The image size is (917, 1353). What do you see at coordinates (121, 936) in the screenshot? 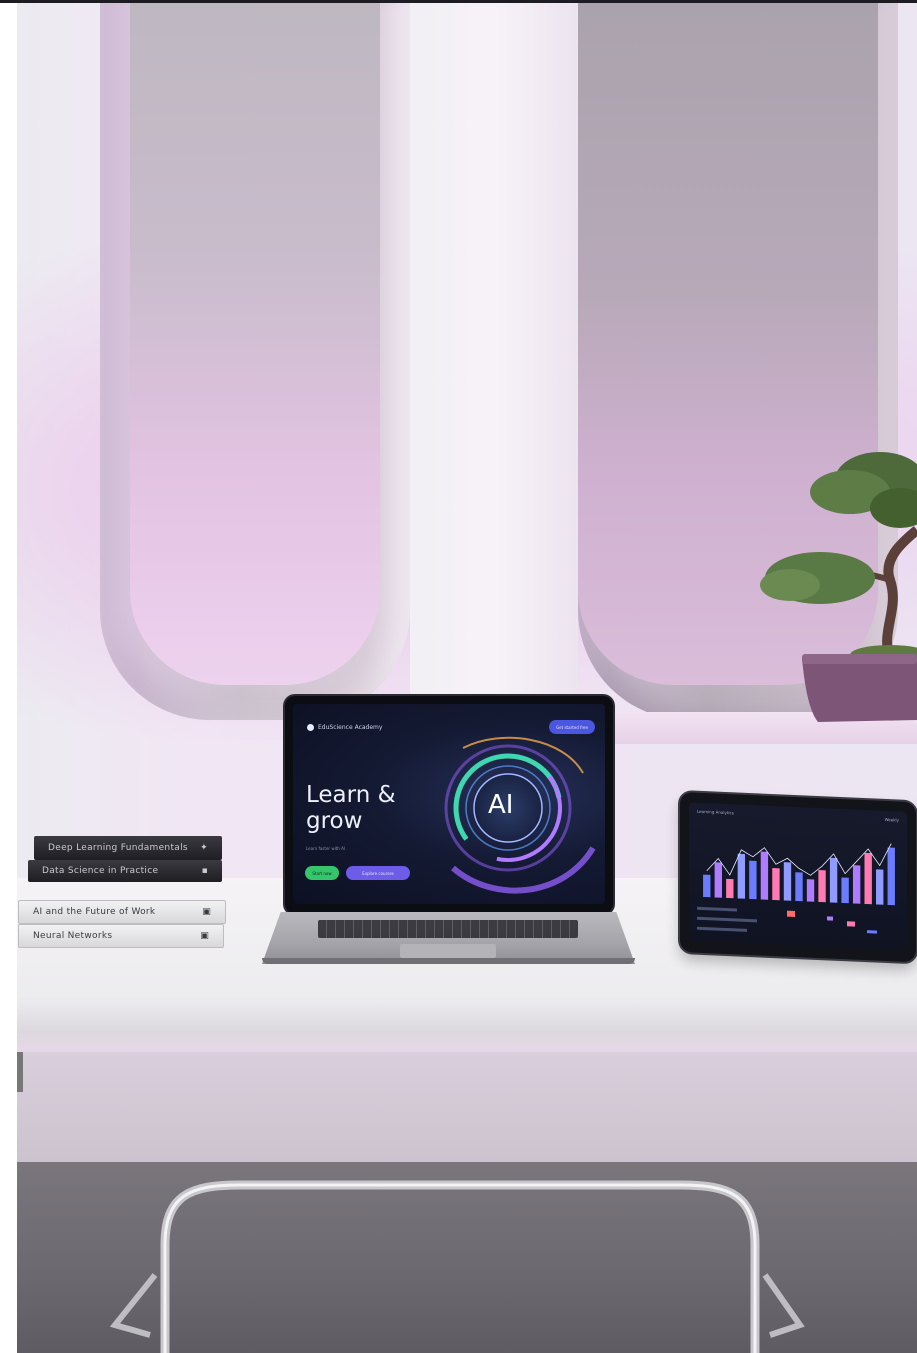
I see `book-bottom: Neural Networks ▣` at bounding box center [121, 936].